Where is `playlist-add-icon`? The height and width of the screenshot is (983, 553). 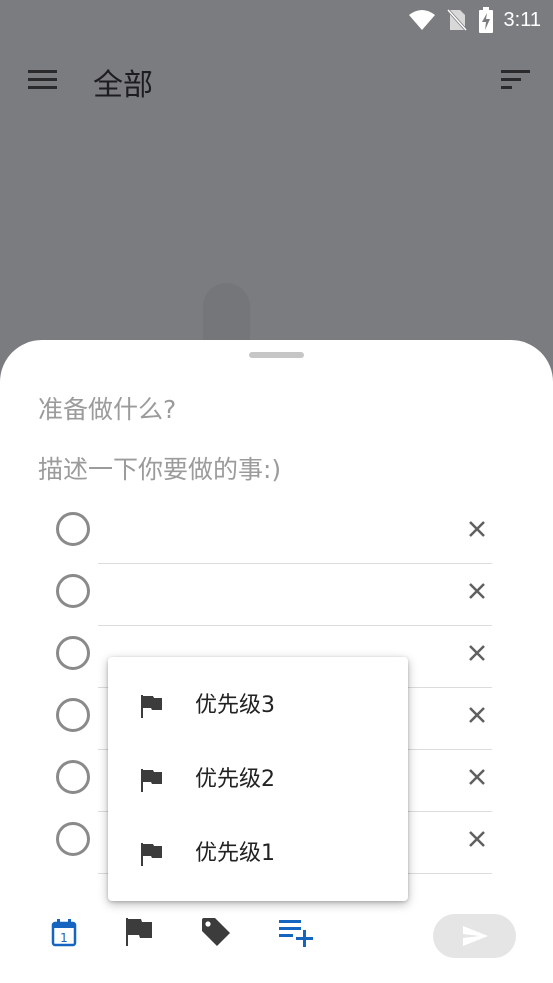
playlist-add-icon is located at coordinates (298, 932).